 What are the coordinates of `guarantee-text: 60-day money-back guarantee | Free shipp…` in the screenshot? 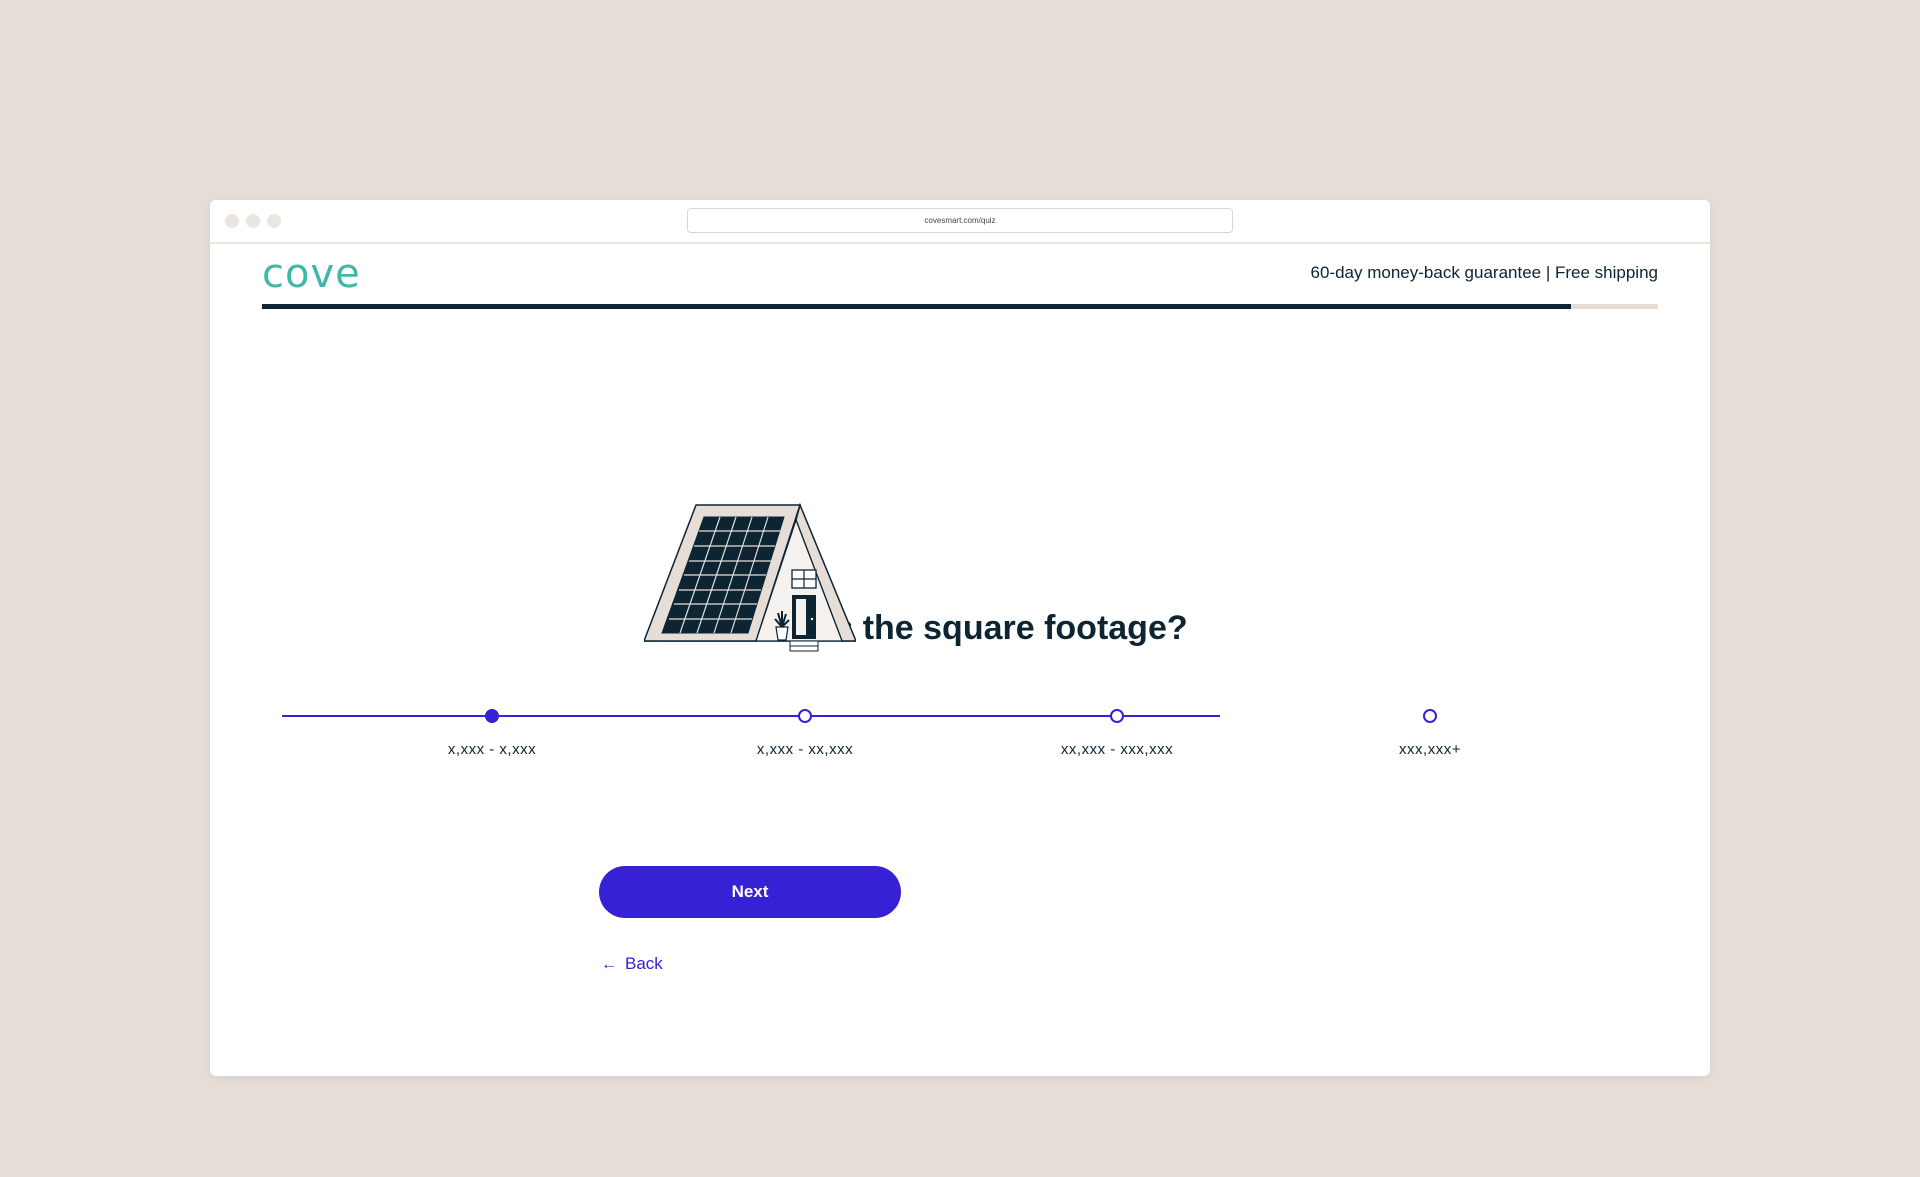 It's located at (1484, 272).